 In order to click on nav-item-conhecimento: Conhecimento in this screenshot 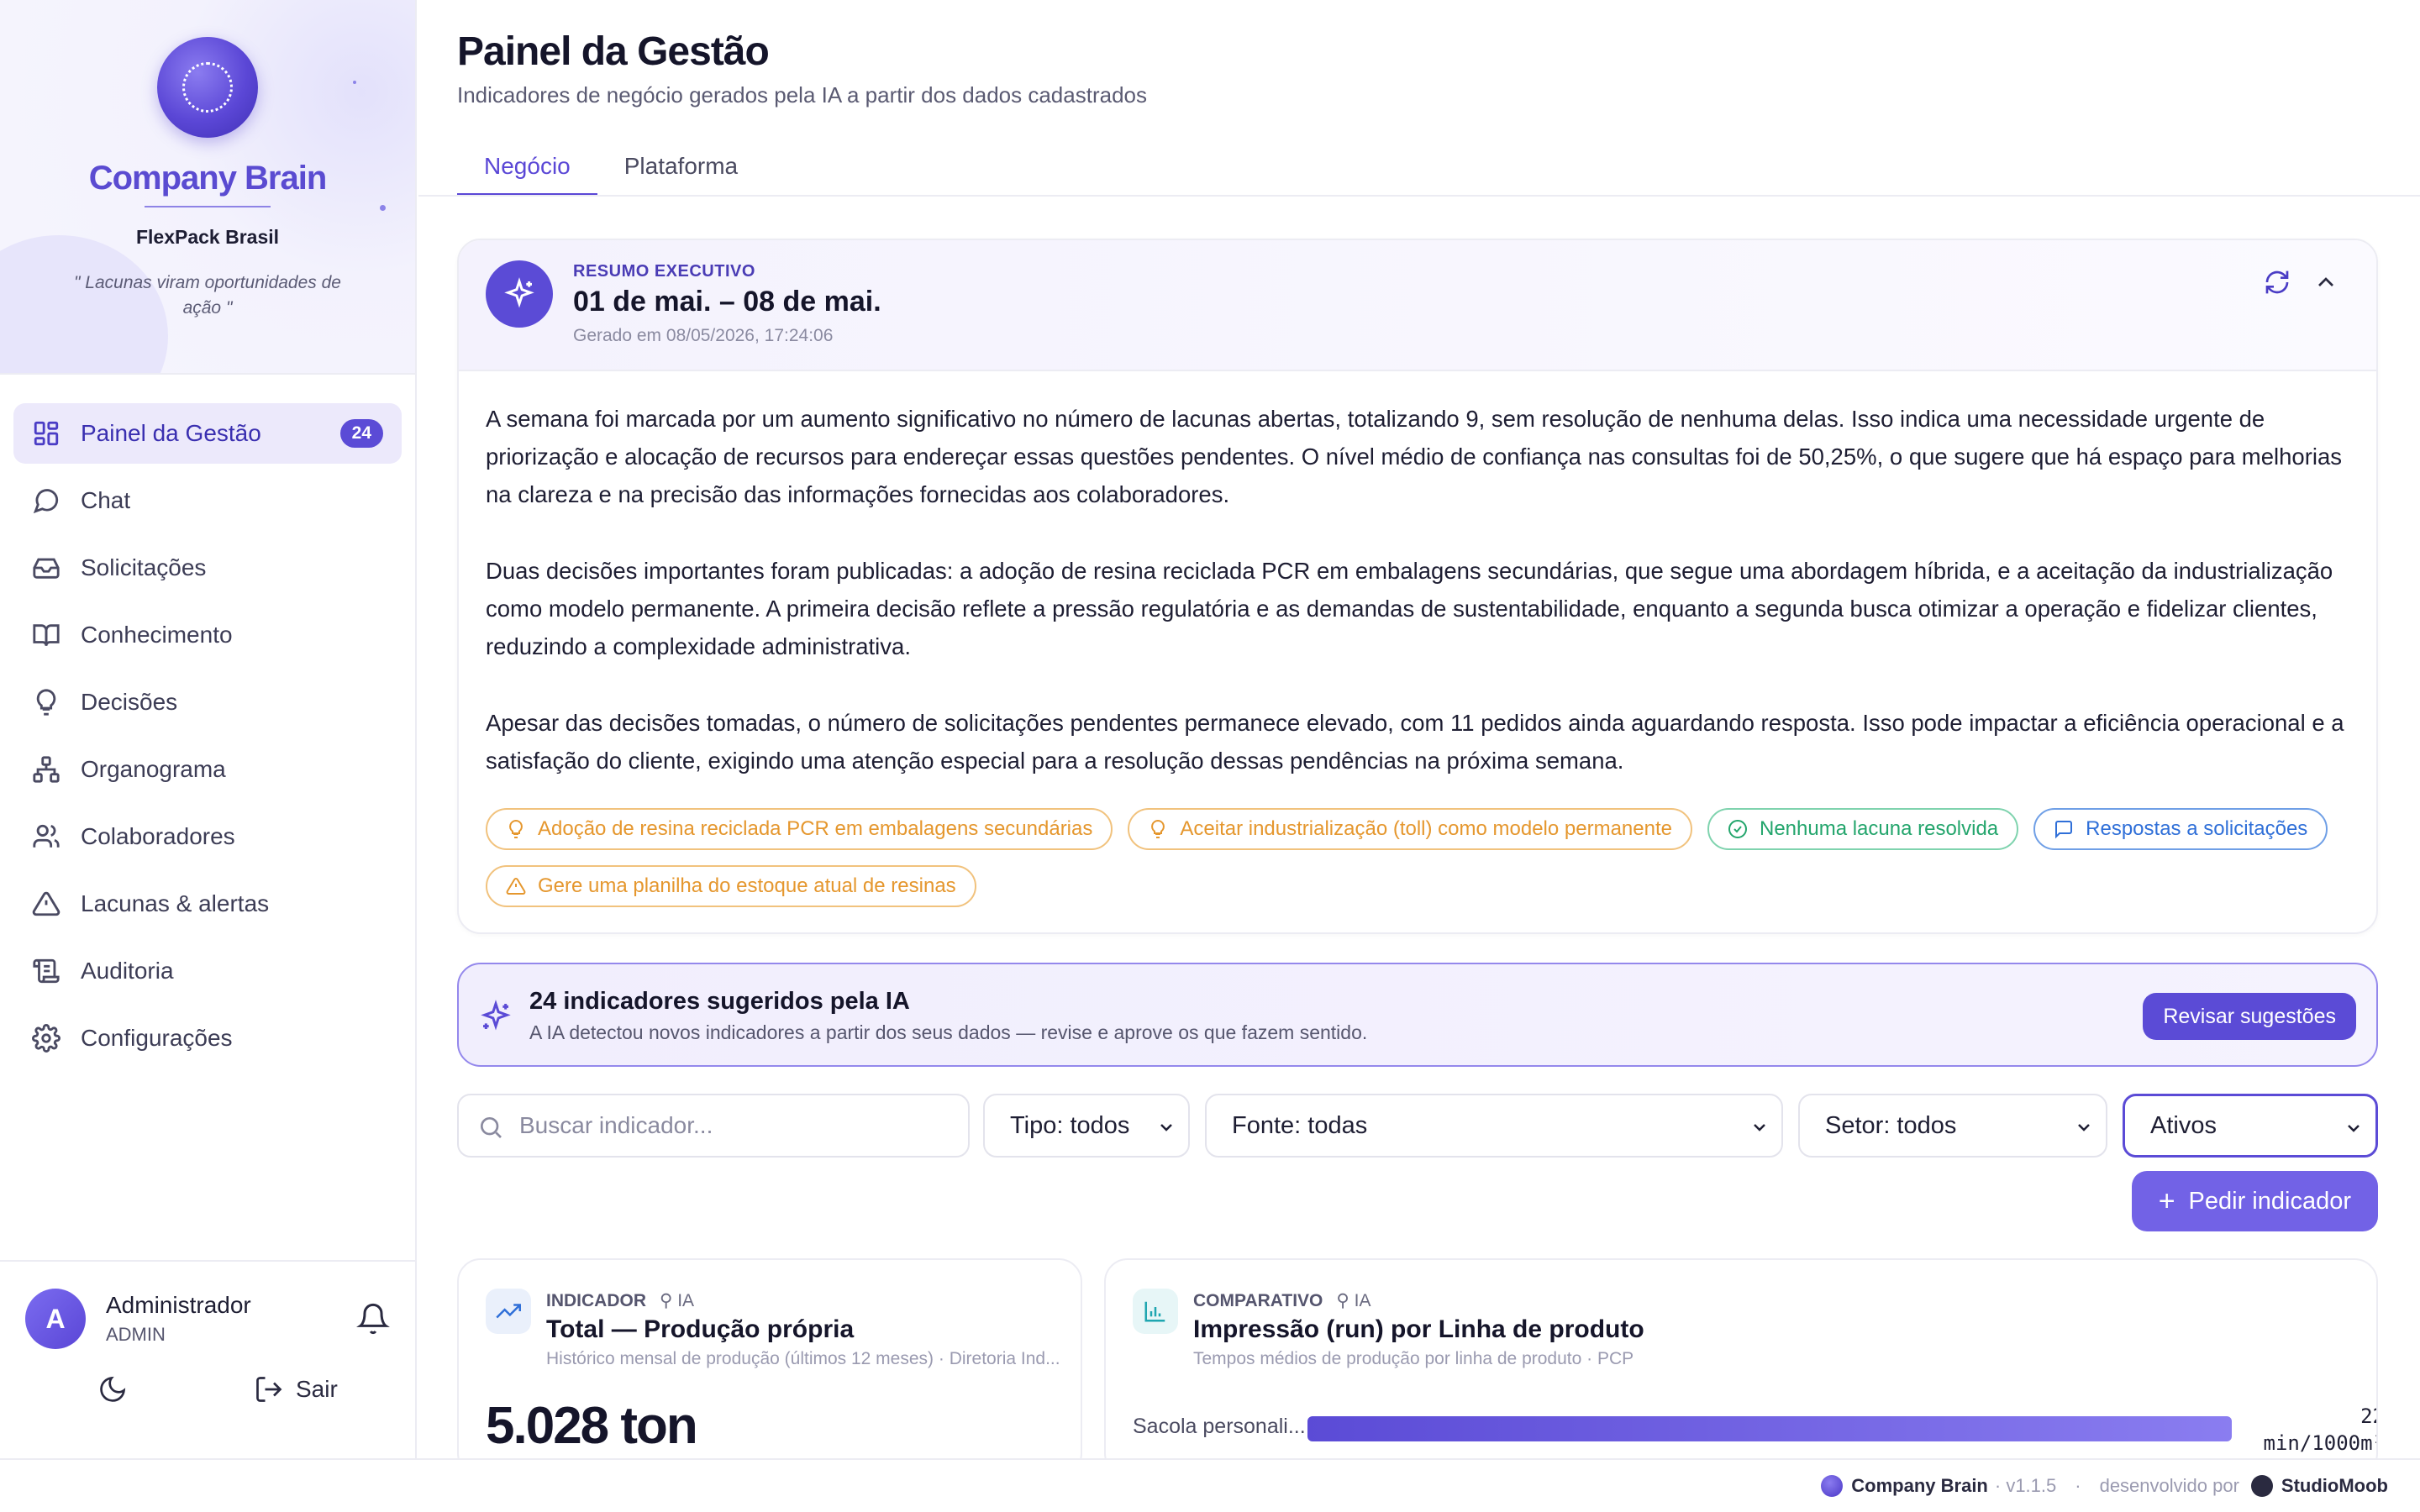, I will do `click(207, 635)`.